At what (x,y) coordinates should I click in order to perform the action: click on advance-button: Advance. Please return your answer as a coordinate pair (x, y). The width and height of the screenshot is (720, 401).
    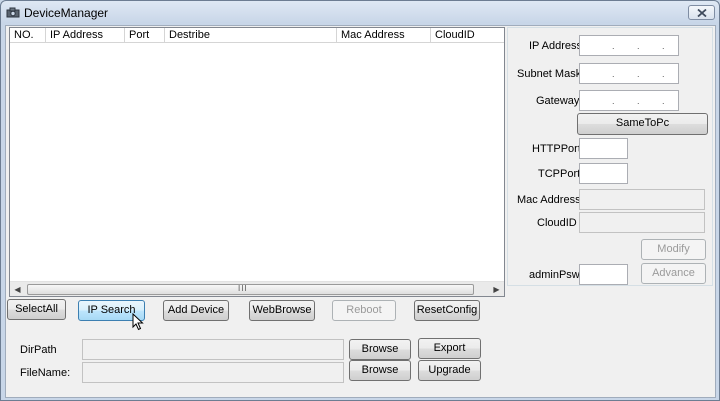
    Looking at the image, I should click on (673, 273).